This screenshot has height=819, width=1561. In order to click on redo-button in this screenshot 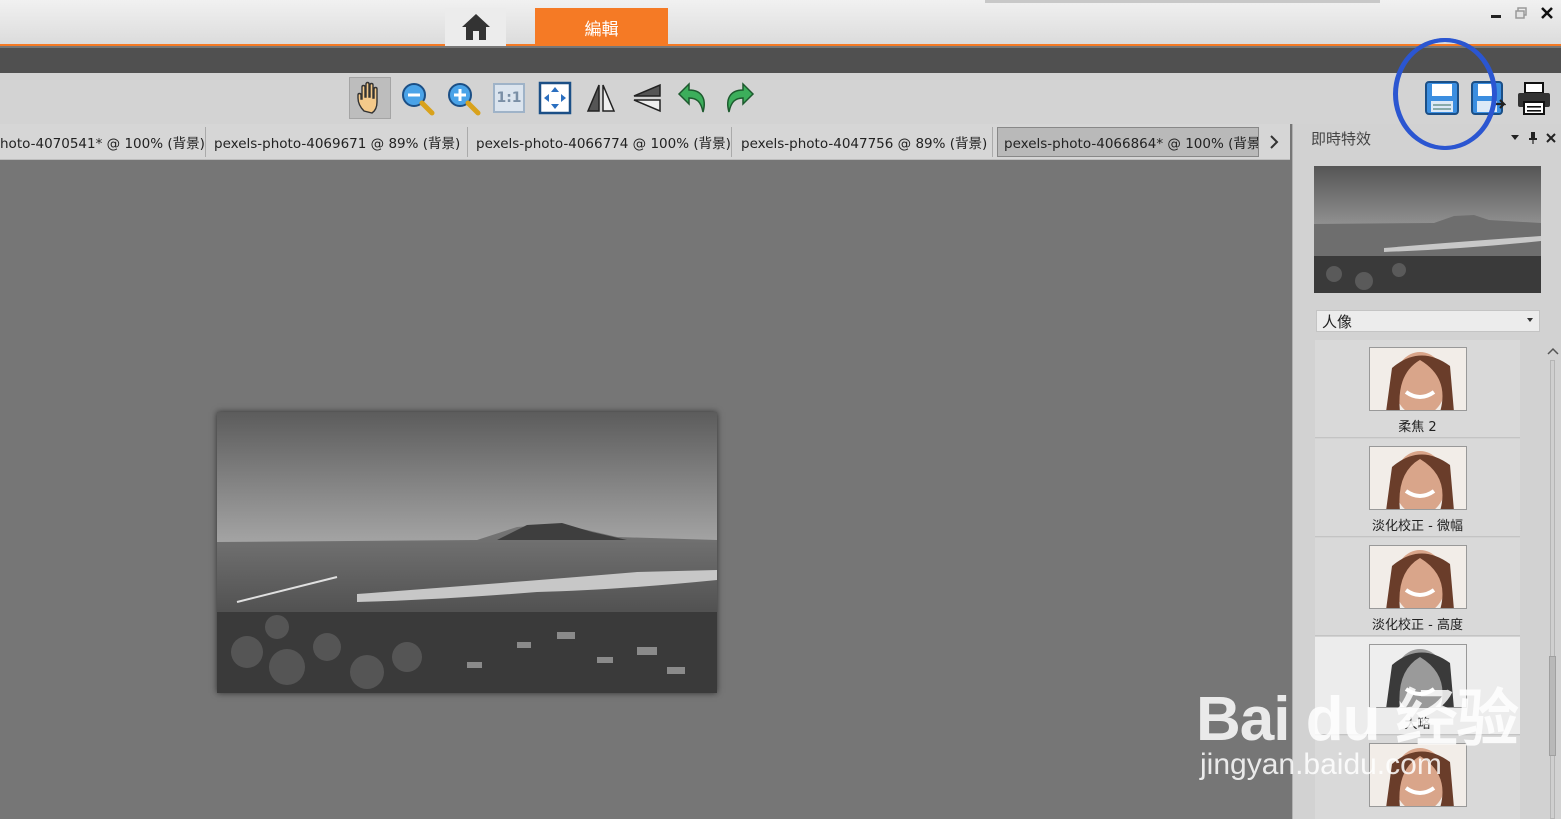, I will do `click(739, 98)`.